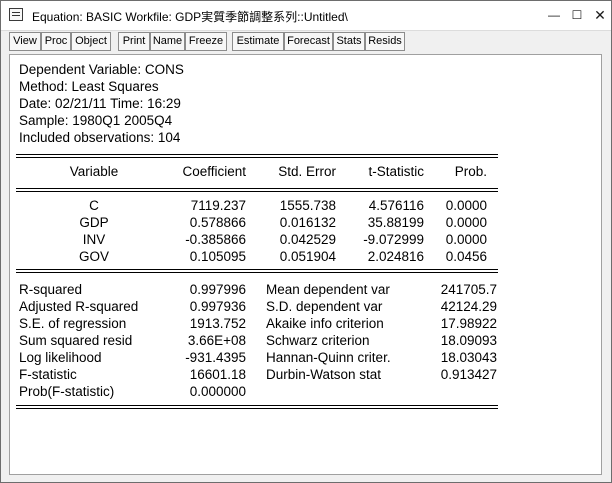 This screenshot has height=483, width=612. I want to click on stat-label: S.E. of regression, so click(73, 323).